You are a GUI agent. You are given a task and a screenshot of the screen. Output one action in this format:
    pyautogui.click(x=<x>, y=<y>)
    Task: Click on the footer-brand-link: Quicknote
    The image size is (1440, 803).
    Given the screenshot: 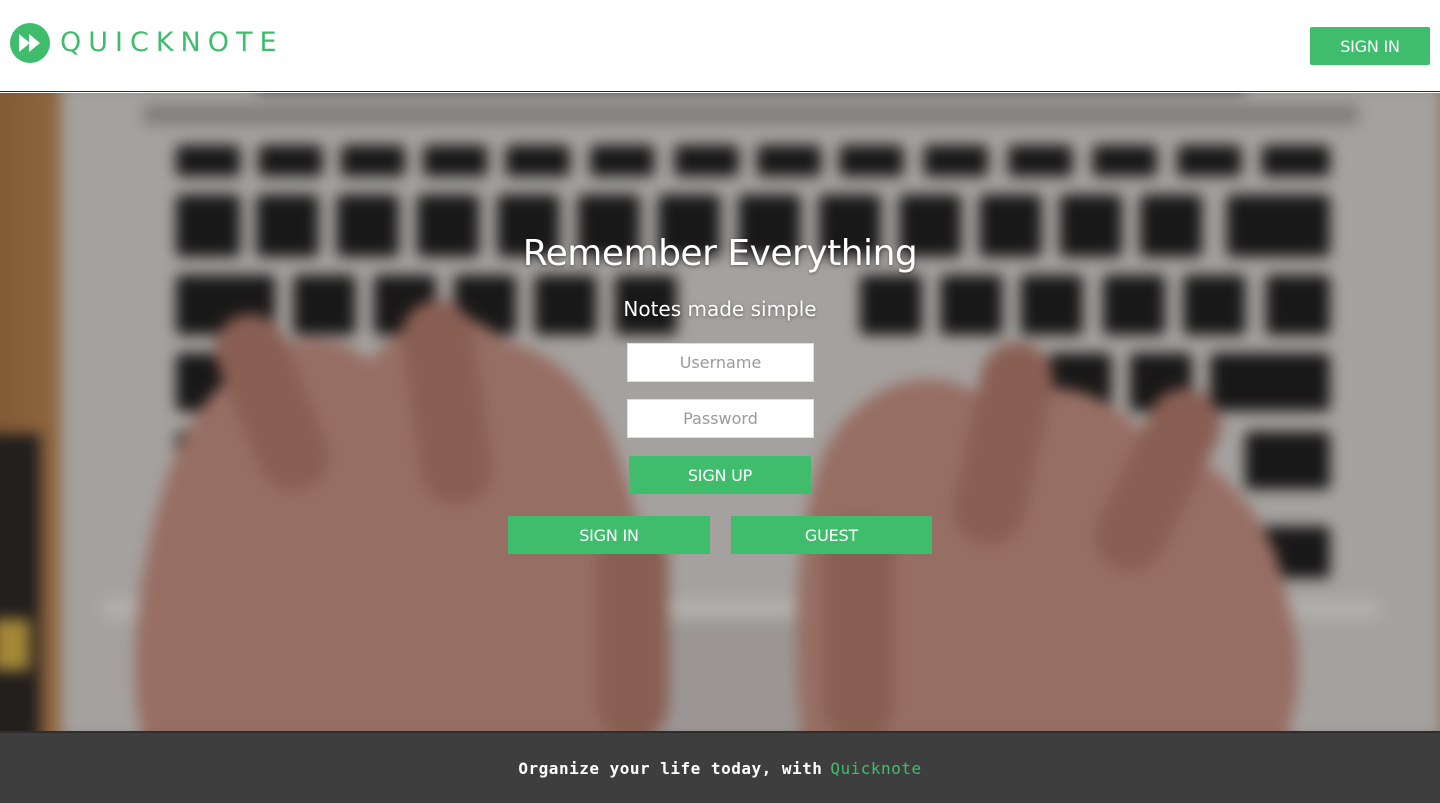 What is the action you would take?
    pyautogui.click(x=875, y=768)
    